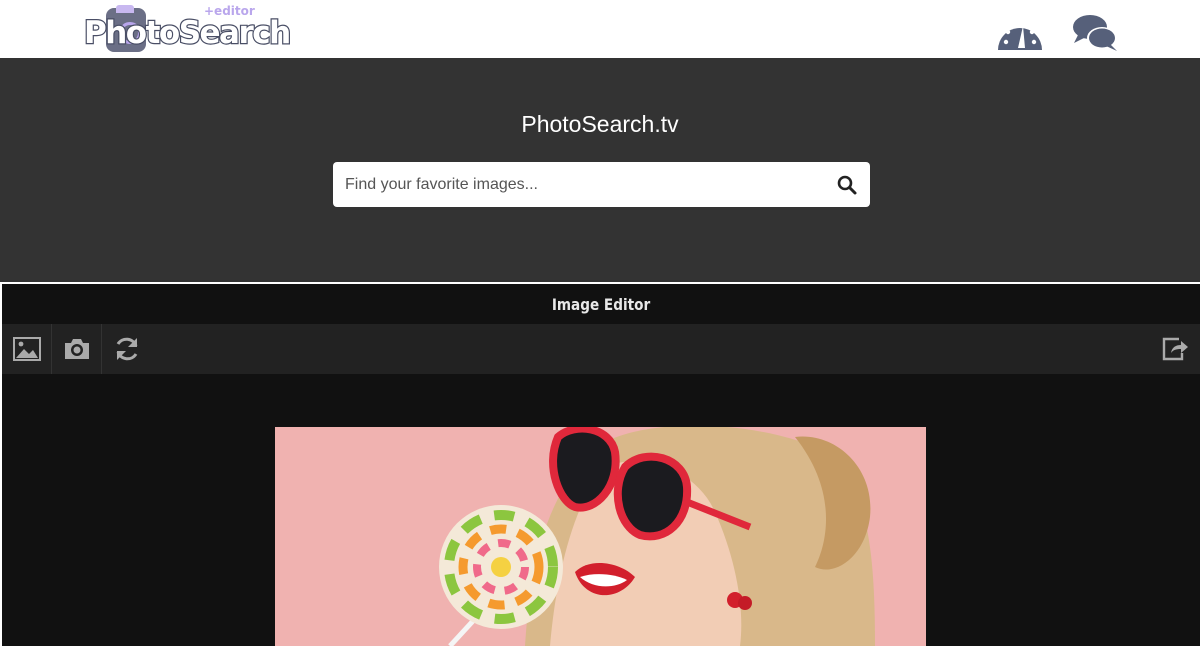 The width and height of the screenshot is (1200, 646). I want to click on logo-editor-tag: +editor, so click(229, 11).